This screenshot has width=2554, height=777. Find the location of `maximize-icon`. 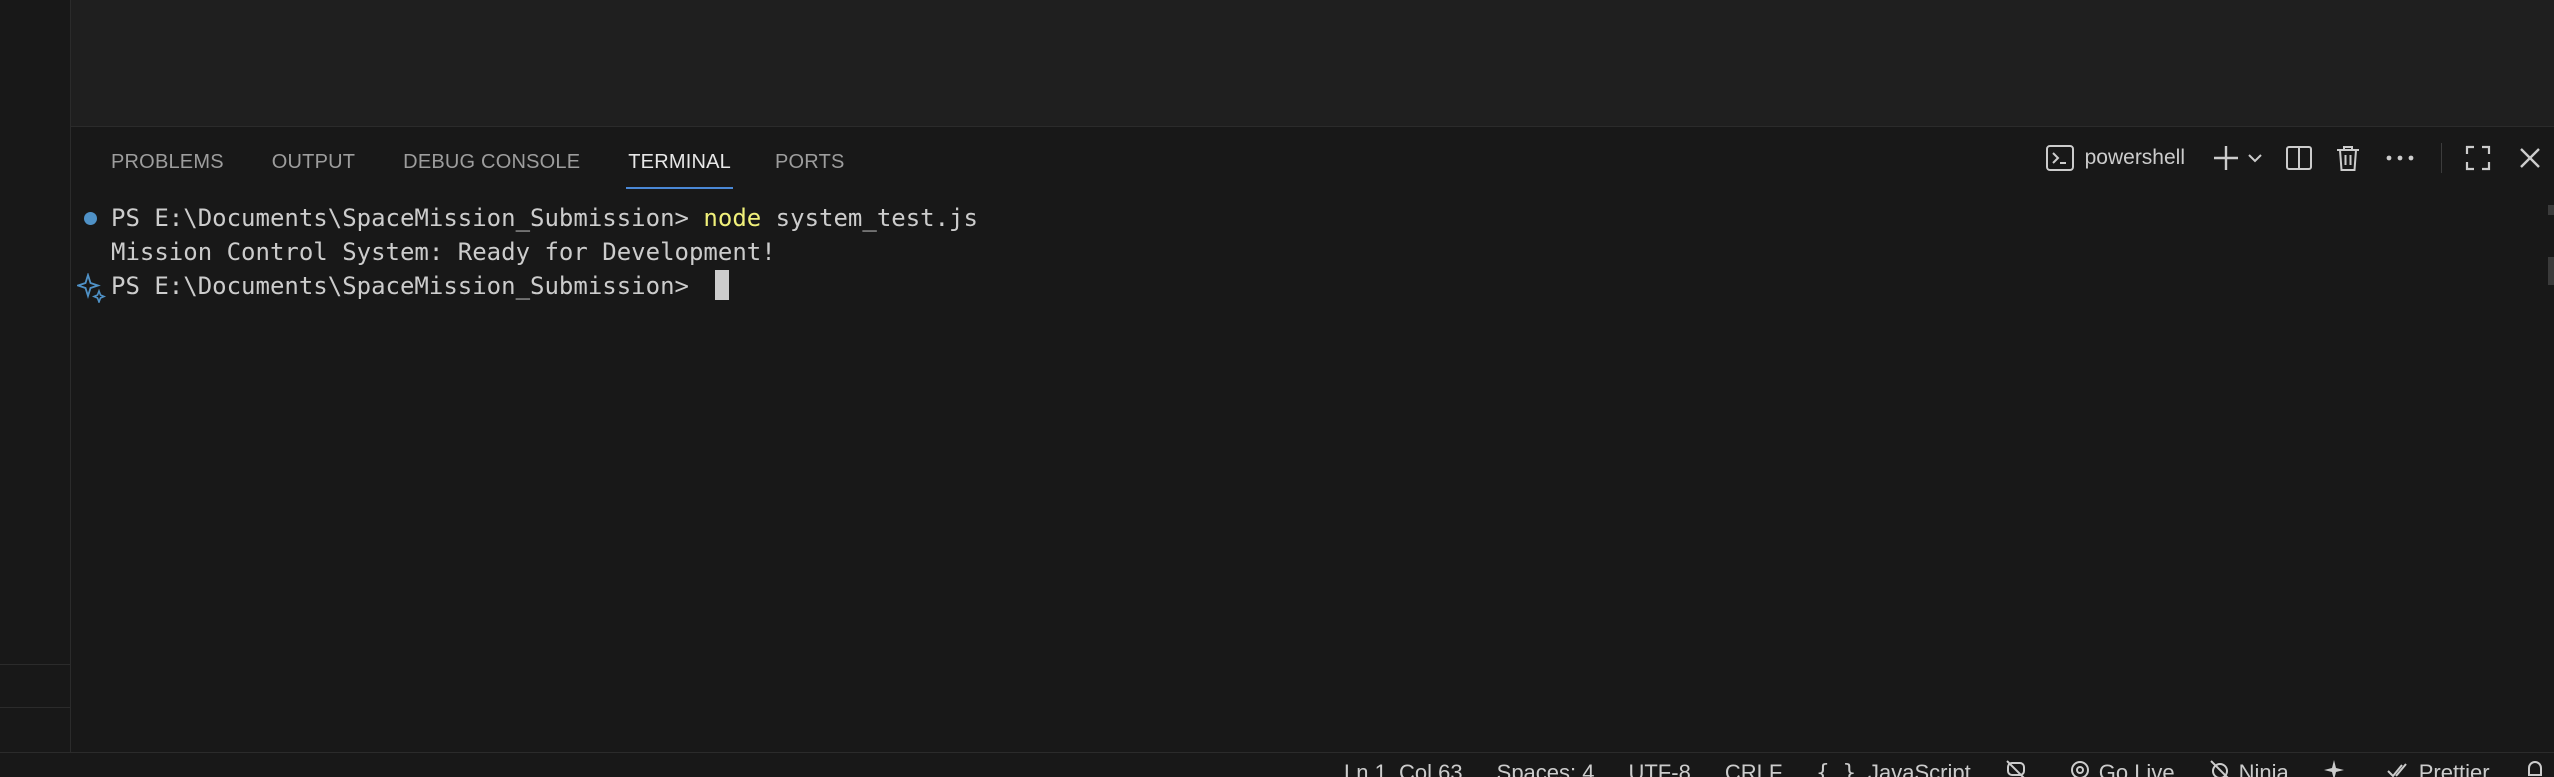

maximize-icon is located at coordinates (2478, 158).